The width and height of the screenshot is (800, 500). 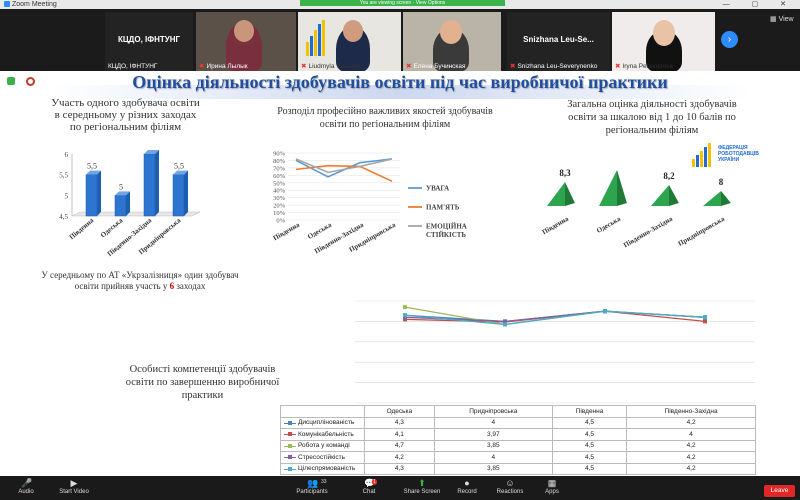 I want to click on federation-logo-text: ФЕДЕРАЦІЯ РОБОТОДАВЦІВ УКРАЇНИ, so click(x=738, y=154).